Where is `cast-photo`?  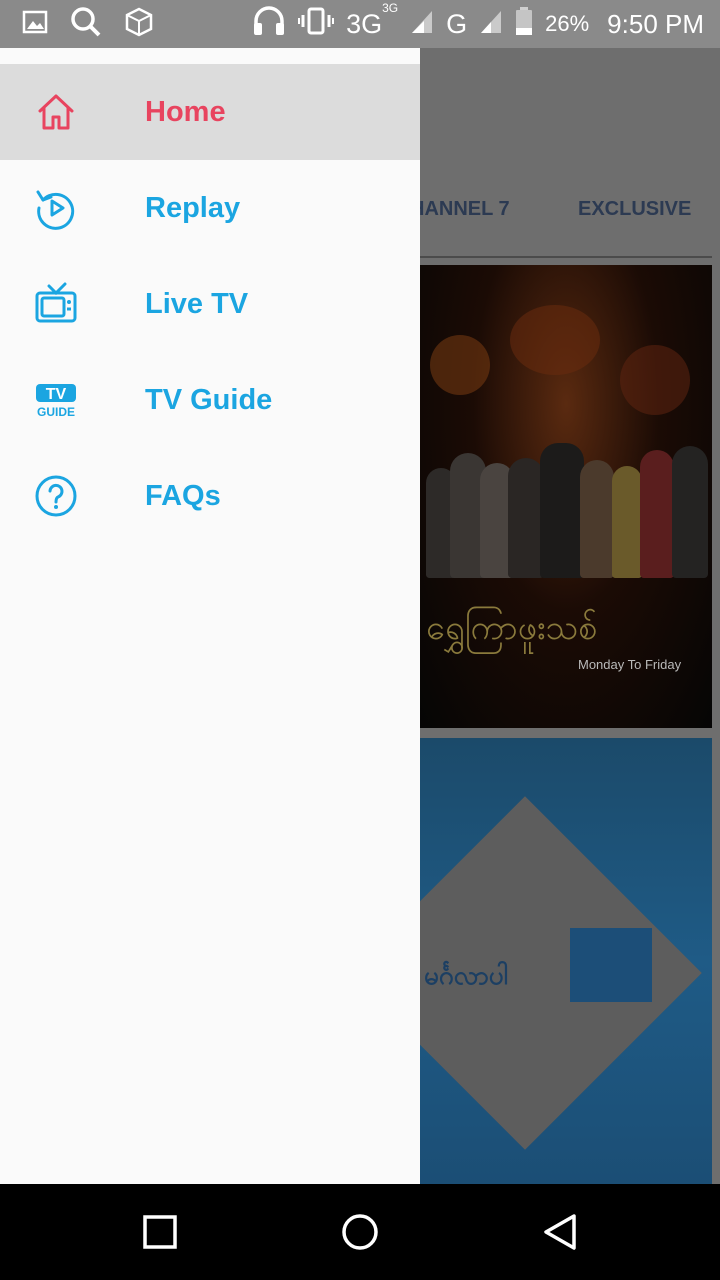
cast-photo is located at coordinates (566, 508).